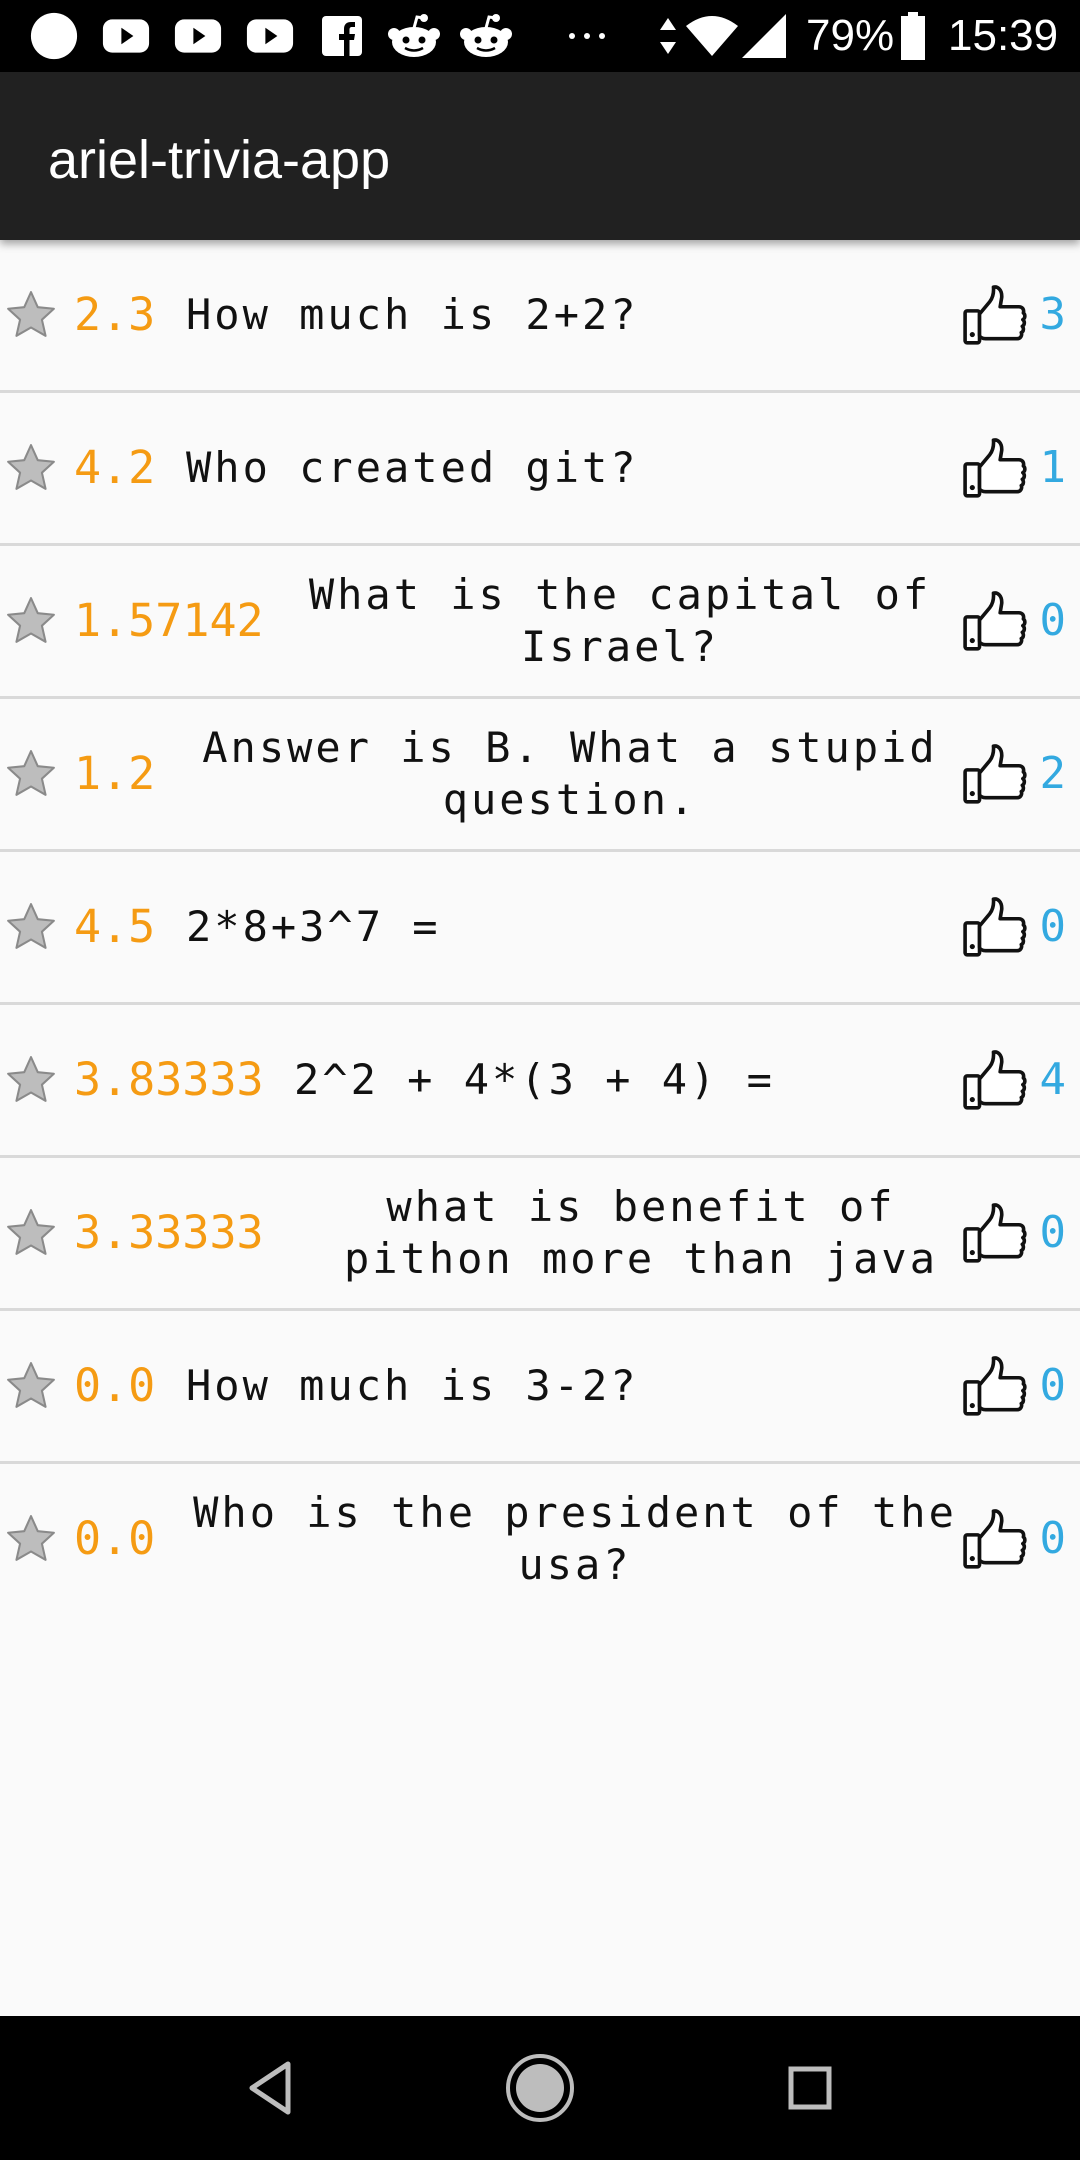 Image resolution: width=1080 pixels, height=2160 pixels. I want to click on question-rating: 3.83333, so click(169, 1079).